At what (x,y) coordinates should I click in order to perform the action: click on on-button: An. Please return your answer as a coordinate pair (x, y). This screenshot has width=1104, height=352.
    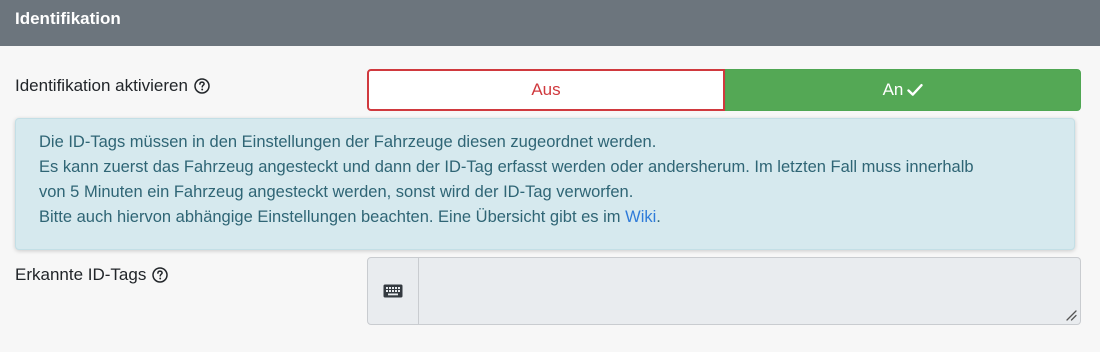
    Looking at the image, I should click on (903, 90).